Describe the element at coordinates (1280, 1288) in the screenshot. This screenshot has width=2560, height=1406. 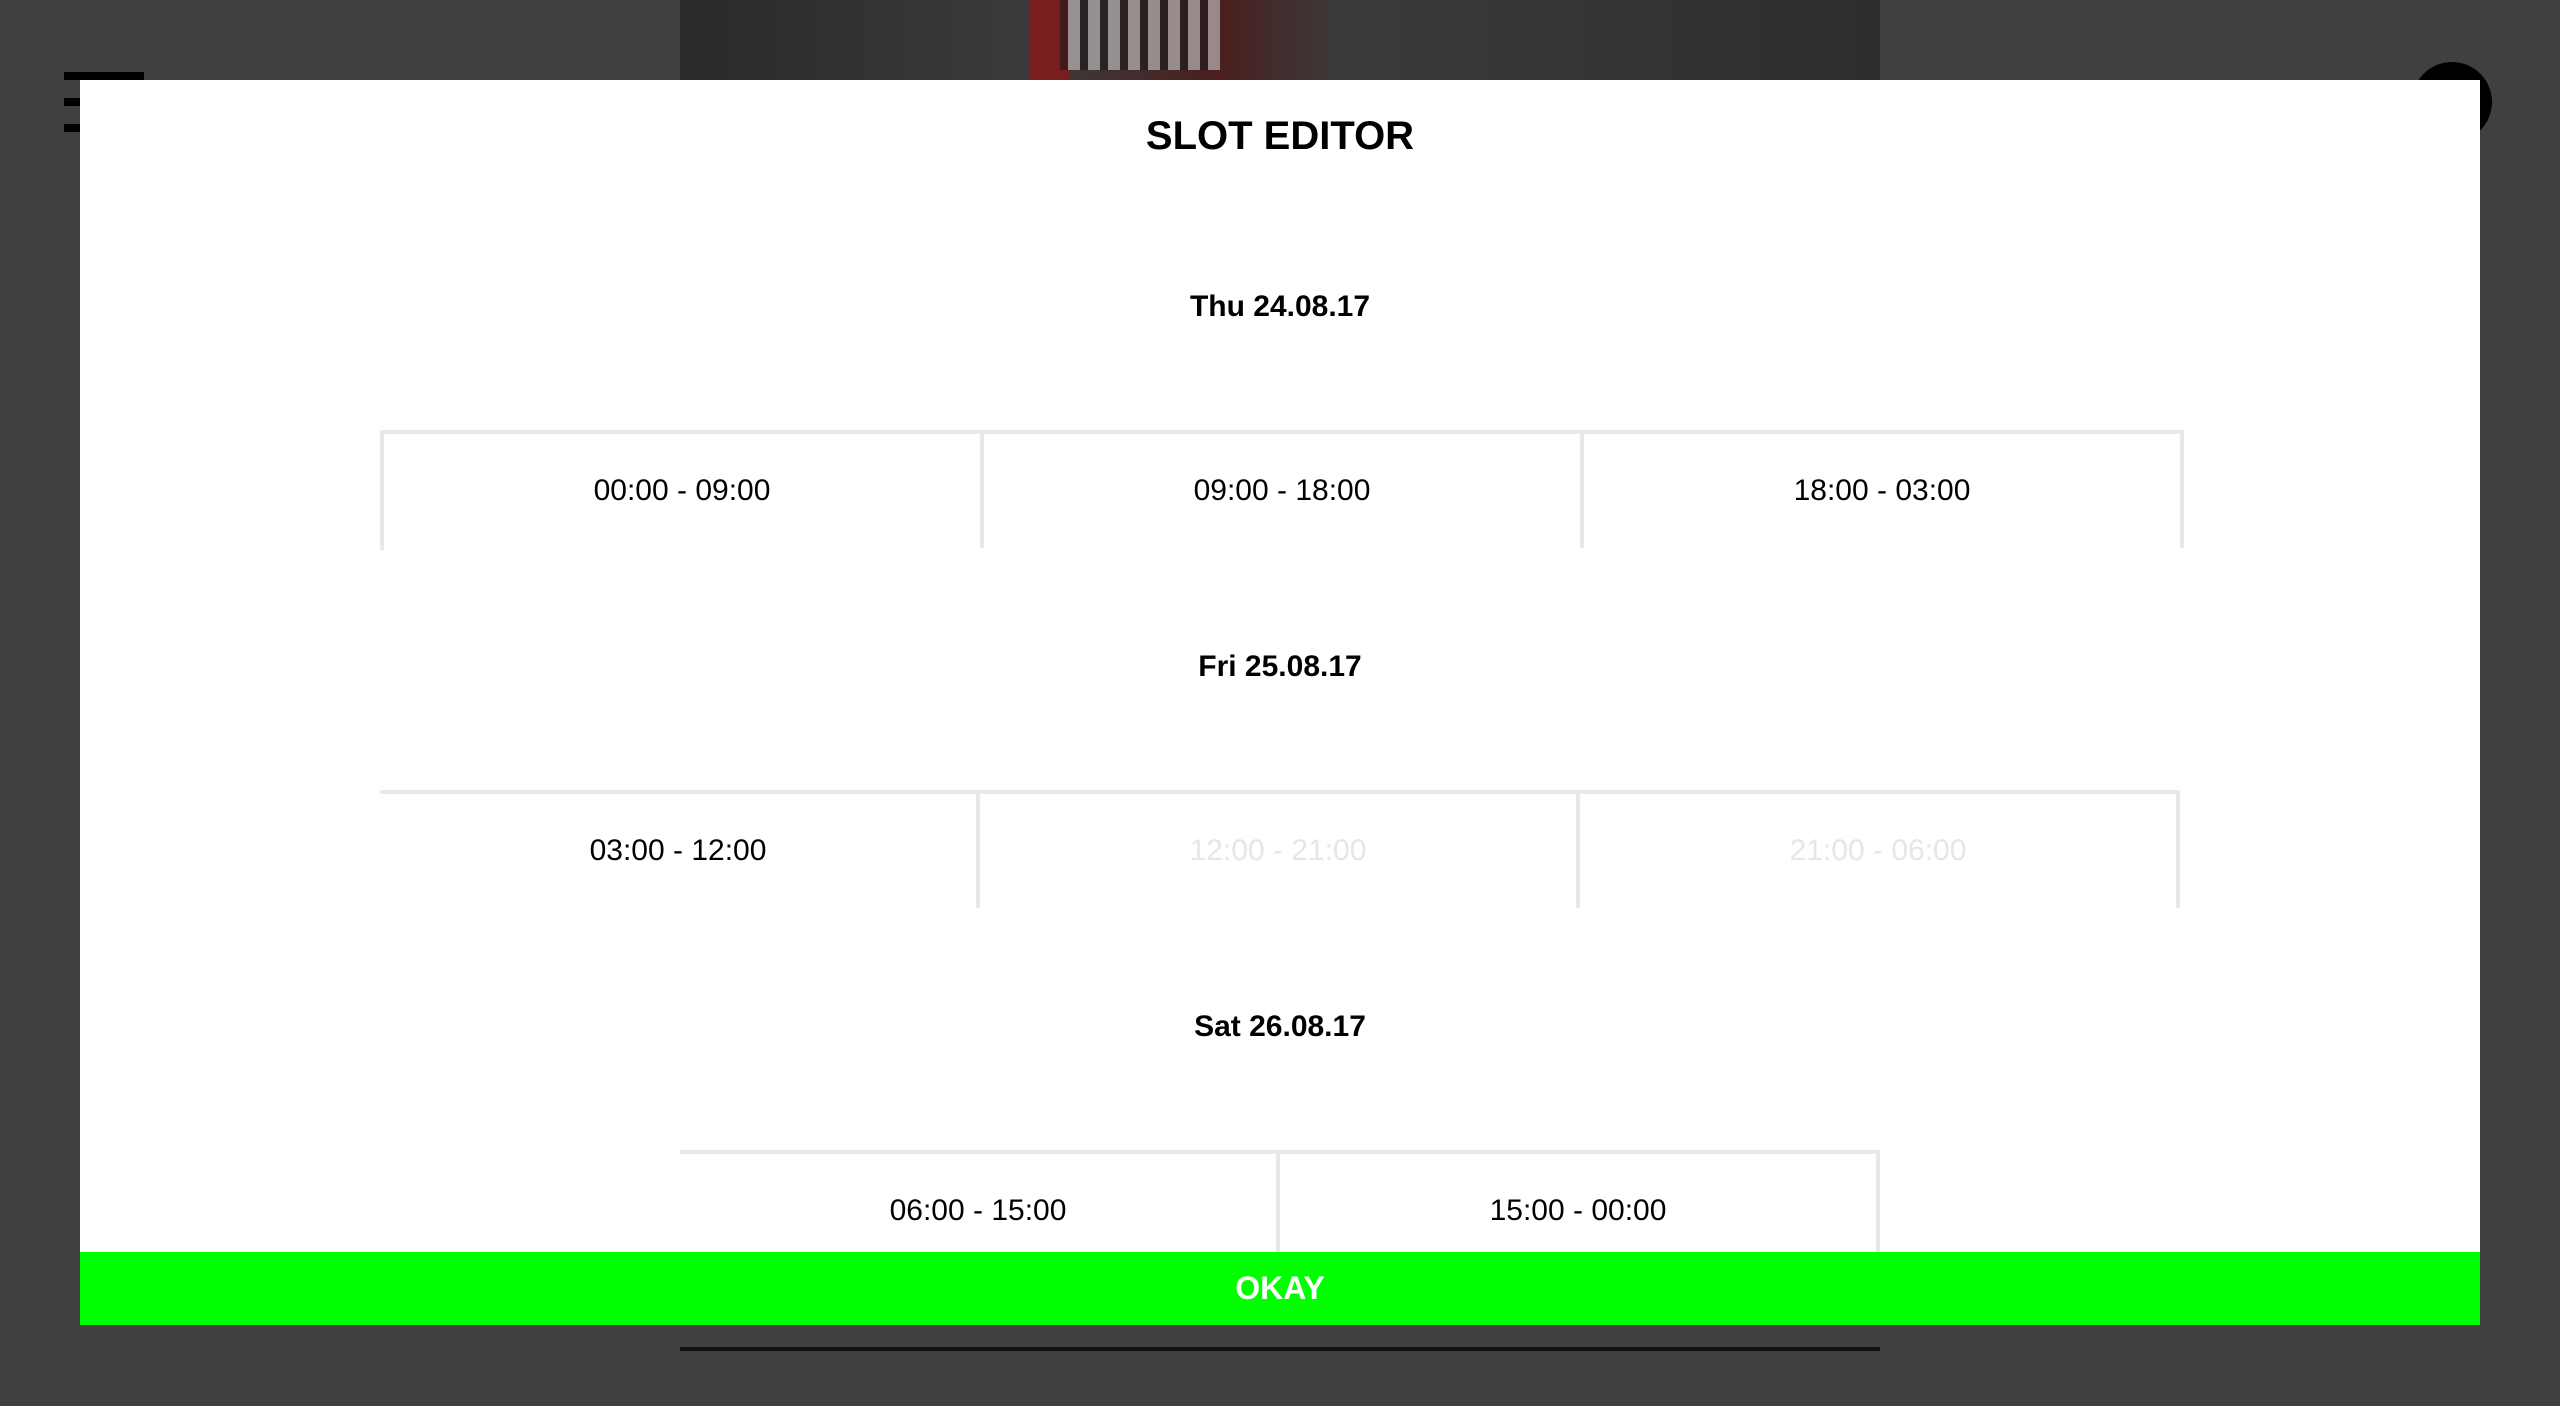
I see `okay-button: OKAY` at that location.